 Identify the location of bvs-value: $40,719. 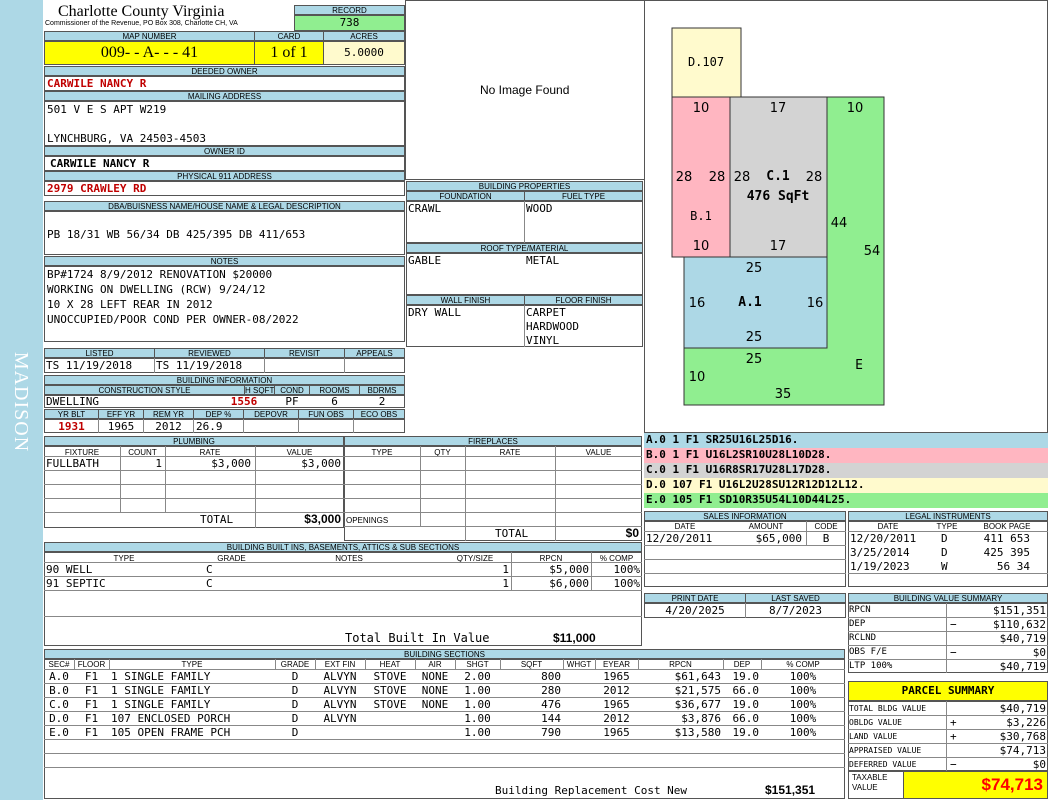
(1022, 638).